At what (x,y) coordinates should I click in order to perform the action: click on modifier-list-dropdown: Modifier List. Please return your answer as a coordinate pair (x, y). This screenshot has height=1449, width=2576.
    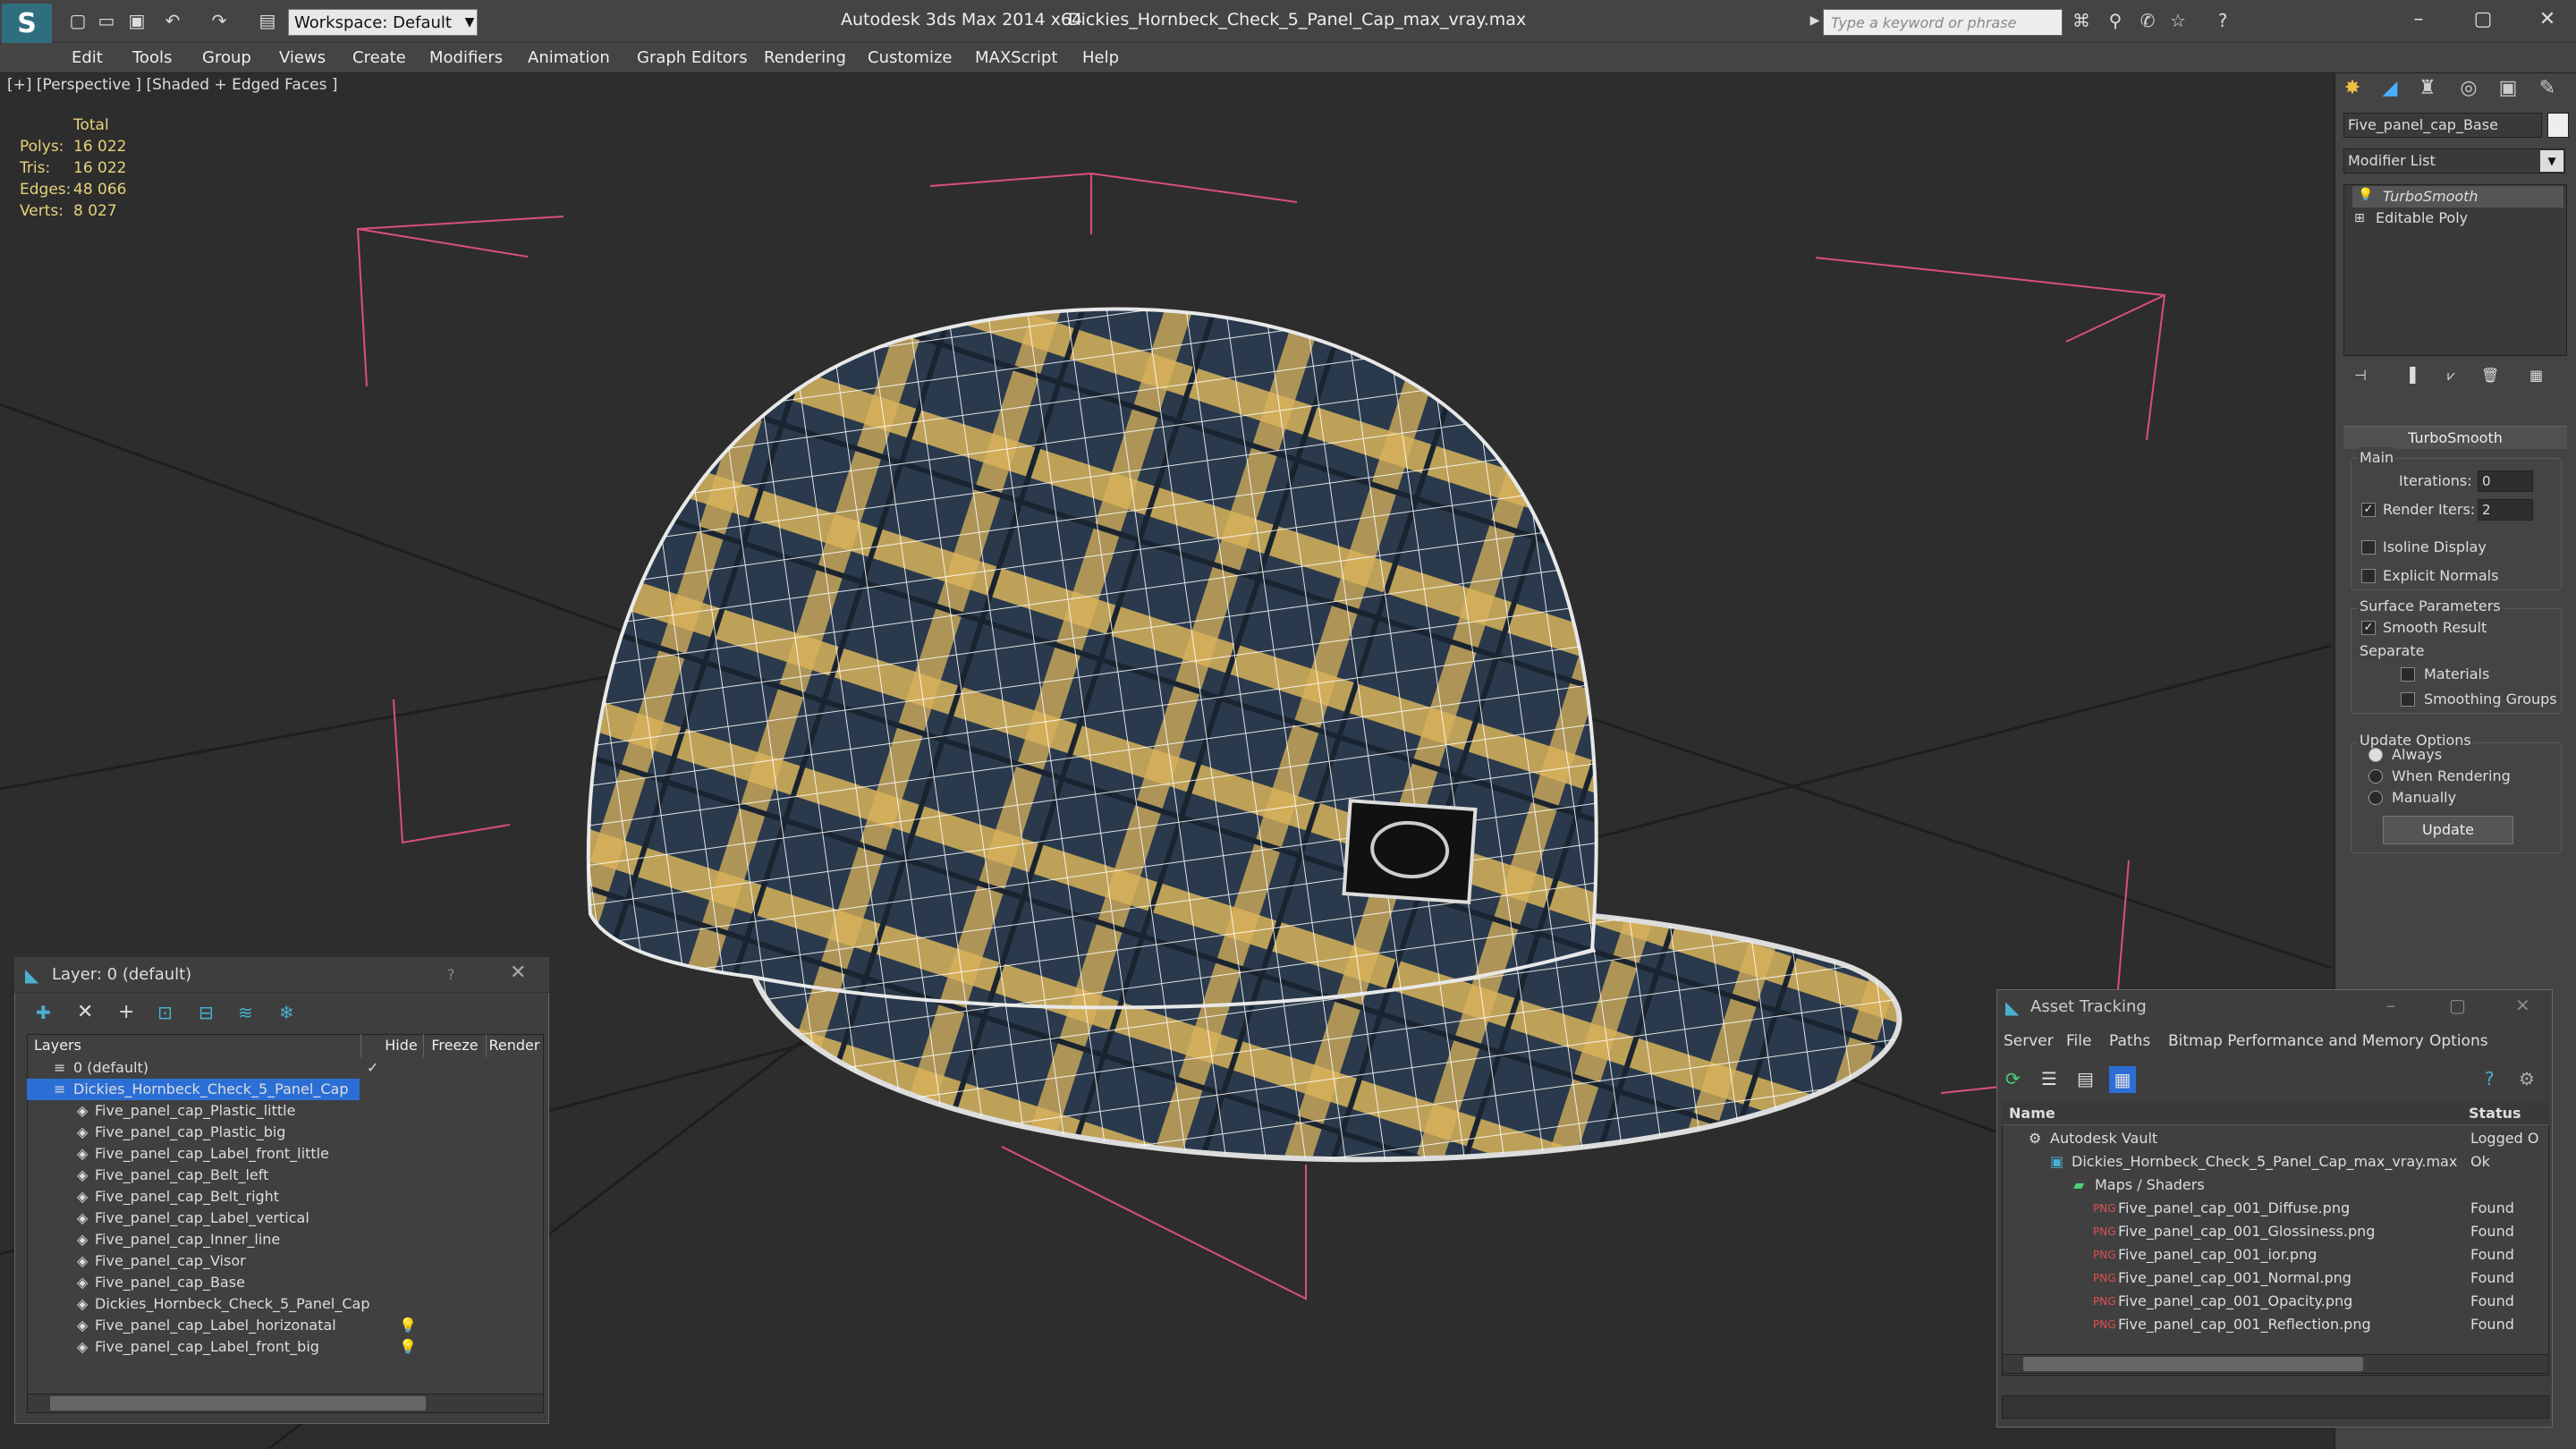
    Looking at the image, I should click on (2454, 161).